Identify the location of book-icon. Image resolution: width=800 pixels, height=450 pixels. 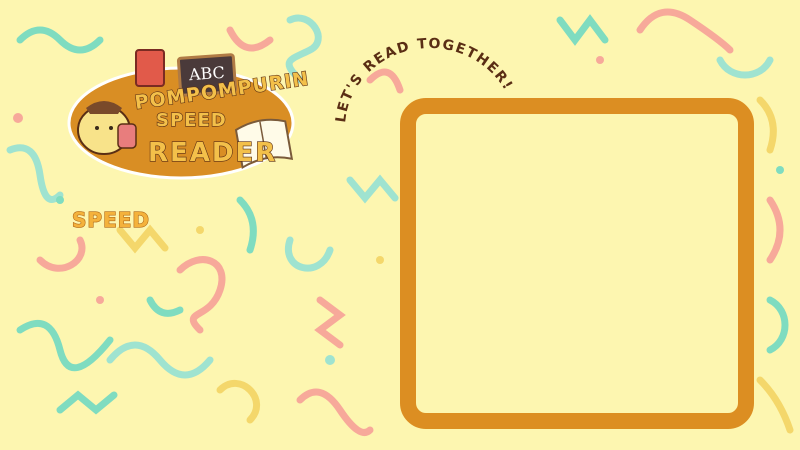
(150, 68).